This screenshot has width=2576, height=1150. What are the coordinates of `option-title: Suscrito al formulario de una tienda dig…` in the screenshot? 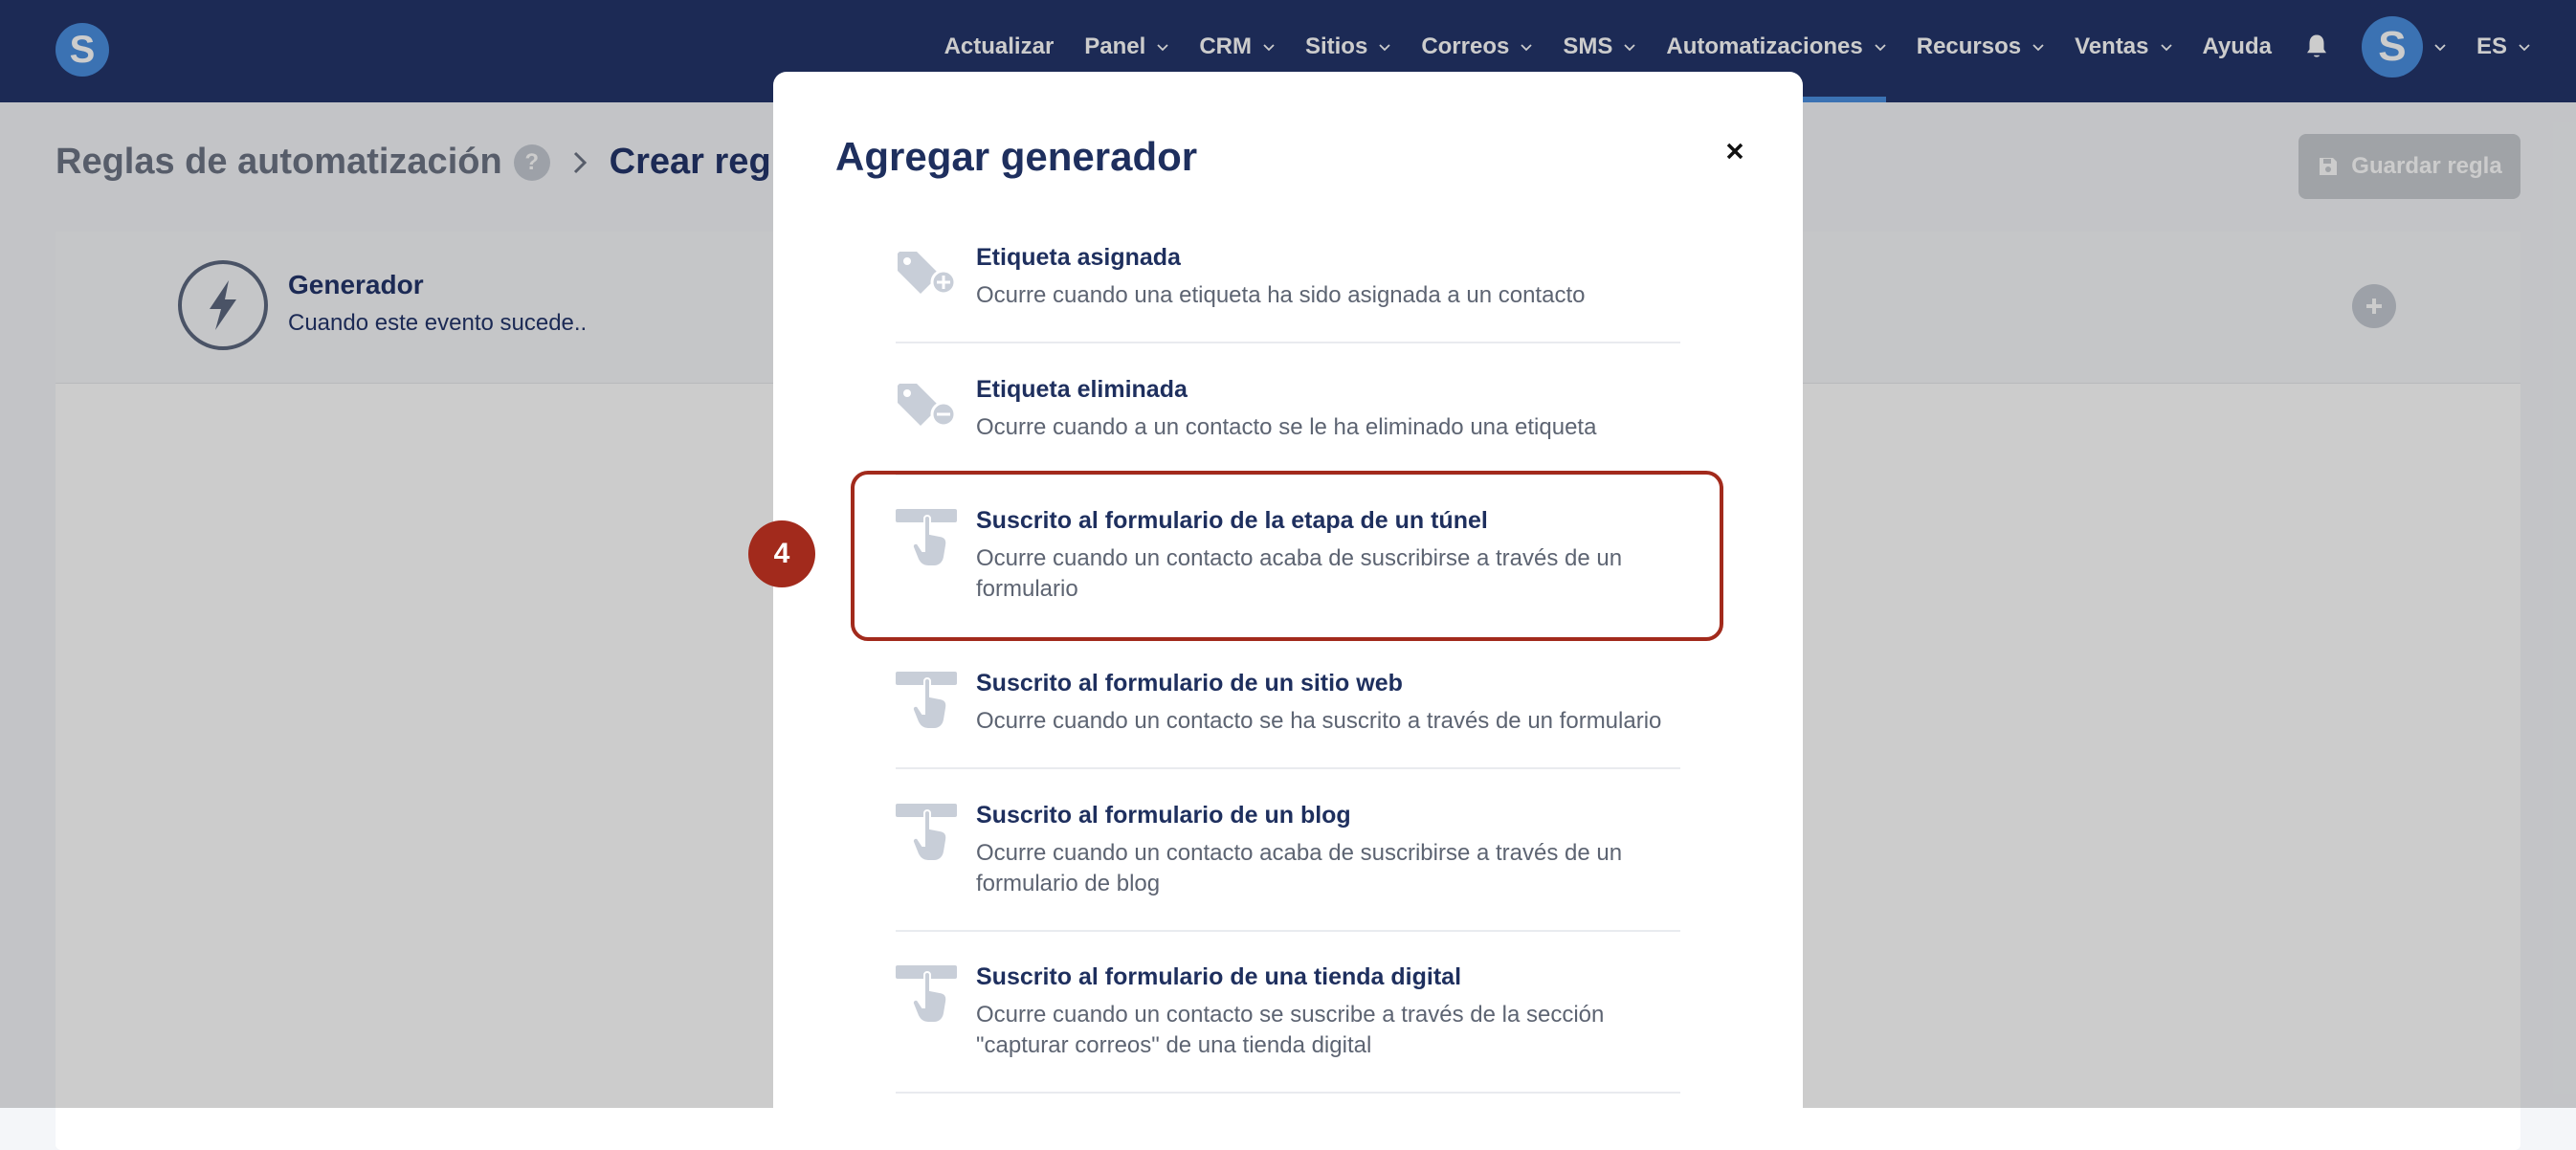 It's located at (1219, 976).